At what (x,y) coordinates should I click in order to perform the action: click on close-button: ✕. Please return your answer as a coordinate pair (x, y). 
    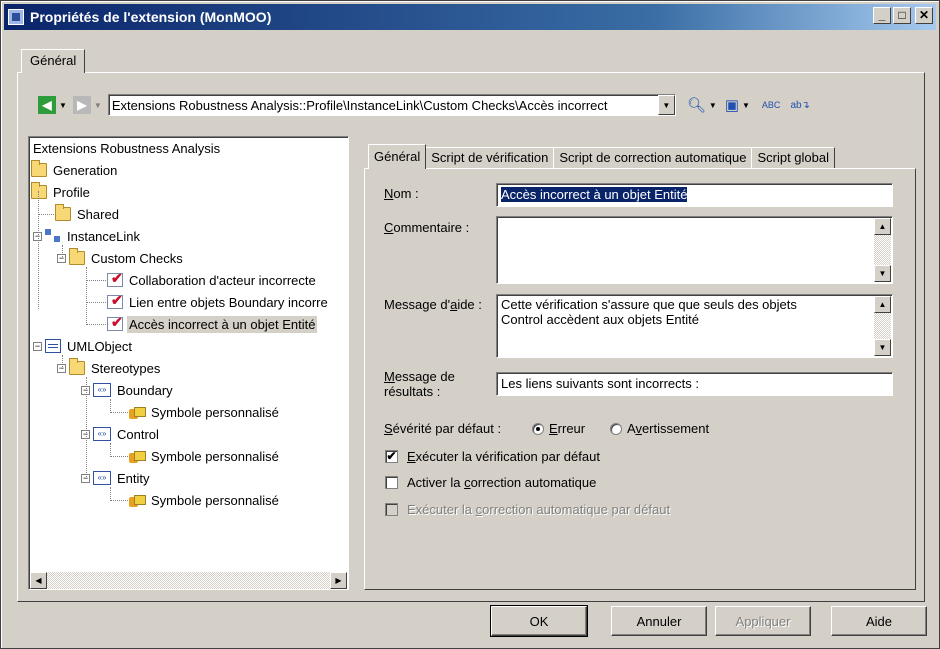
    Looking at the image, I should click on (924, 15).